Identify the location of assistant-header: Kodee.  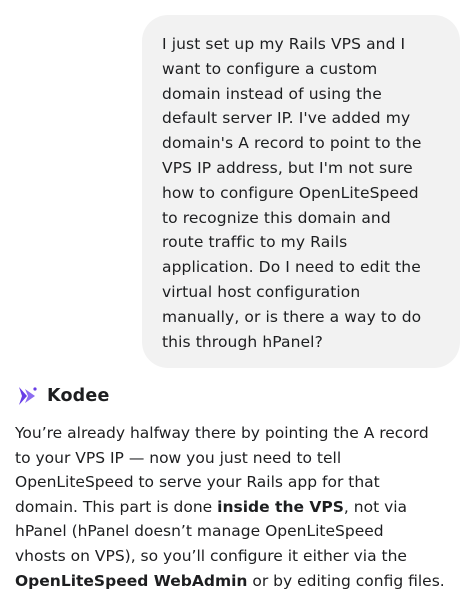
(63, 396).